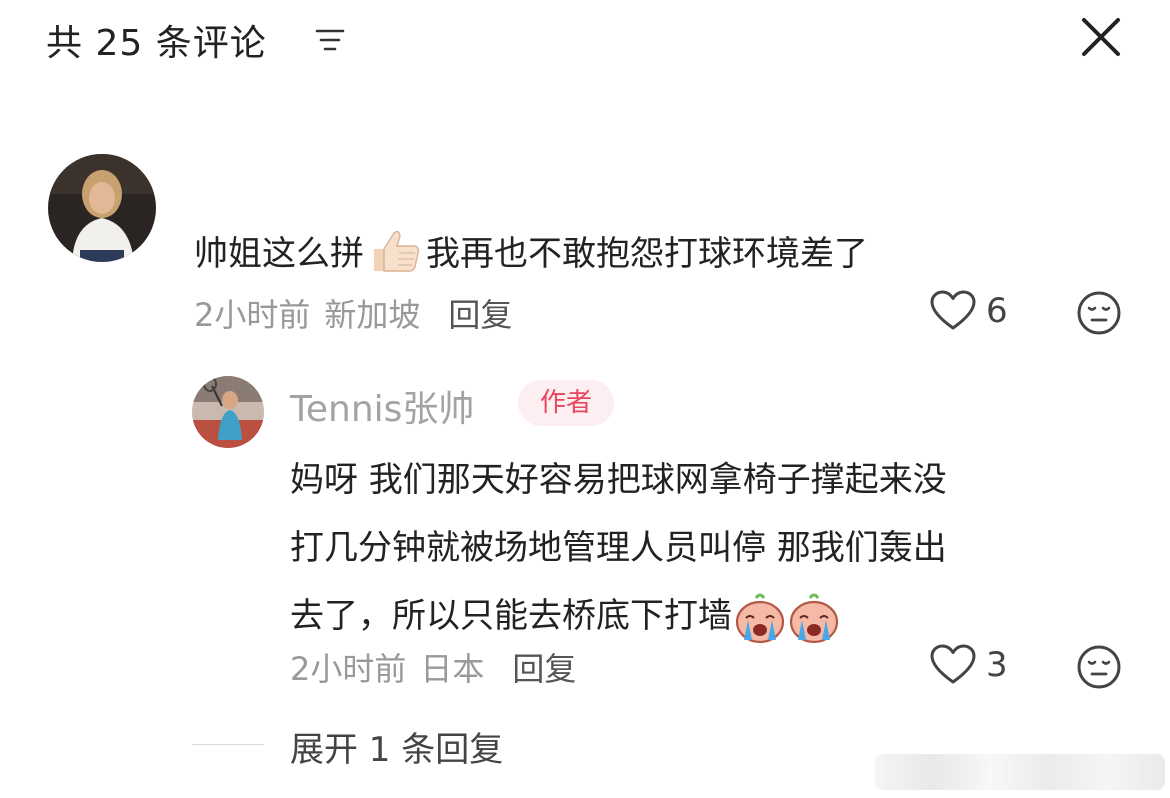 The image size is (1170, 798). Describe the element at coordinates (618, 480) in the screenshot. I see `reply-text-line: 妈呀 我们那天好容易把球网拿椅子撑起来没` at that location.